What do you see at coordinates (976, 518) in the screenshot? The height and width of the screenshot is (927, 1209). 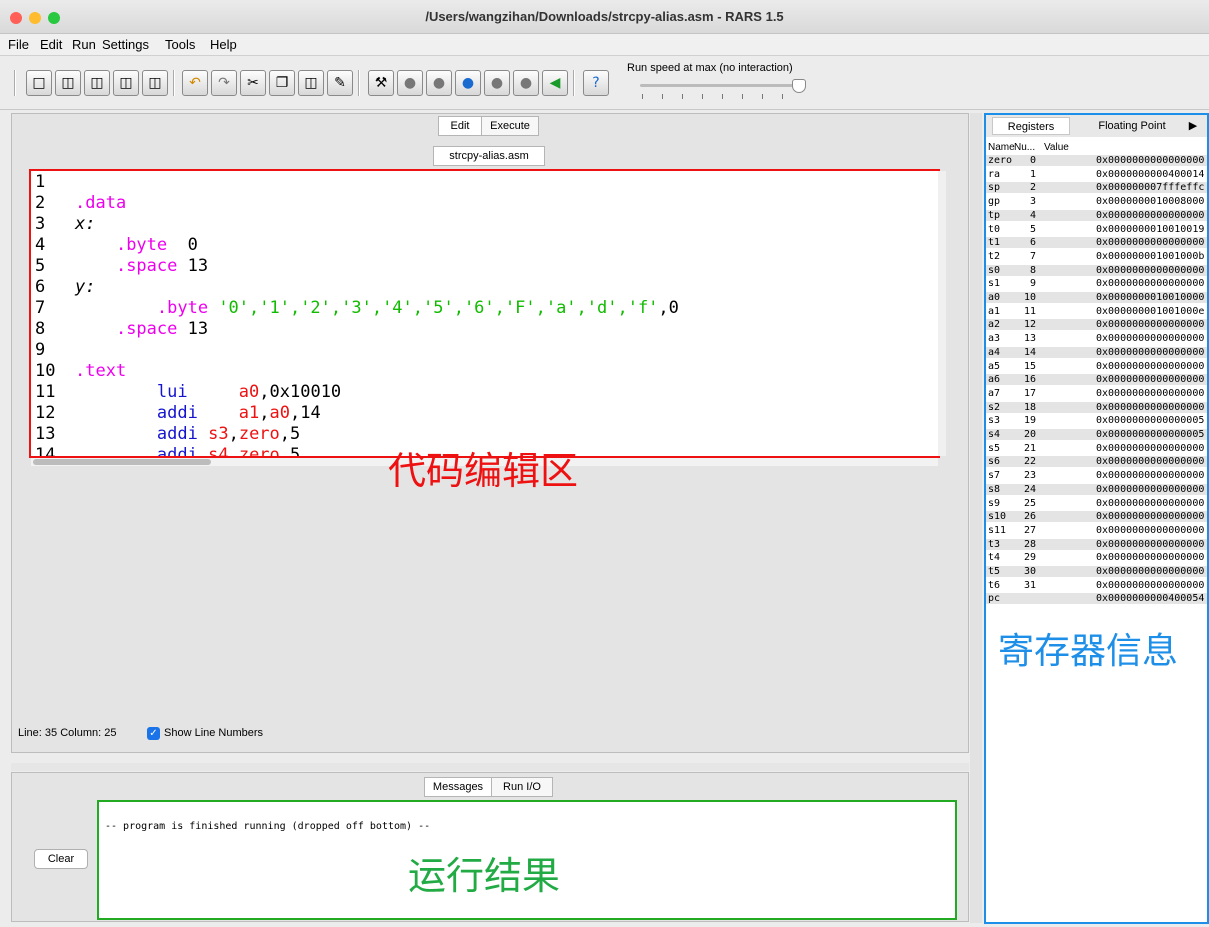 I see `vertical-splitter` at bounding box center [976, 518].